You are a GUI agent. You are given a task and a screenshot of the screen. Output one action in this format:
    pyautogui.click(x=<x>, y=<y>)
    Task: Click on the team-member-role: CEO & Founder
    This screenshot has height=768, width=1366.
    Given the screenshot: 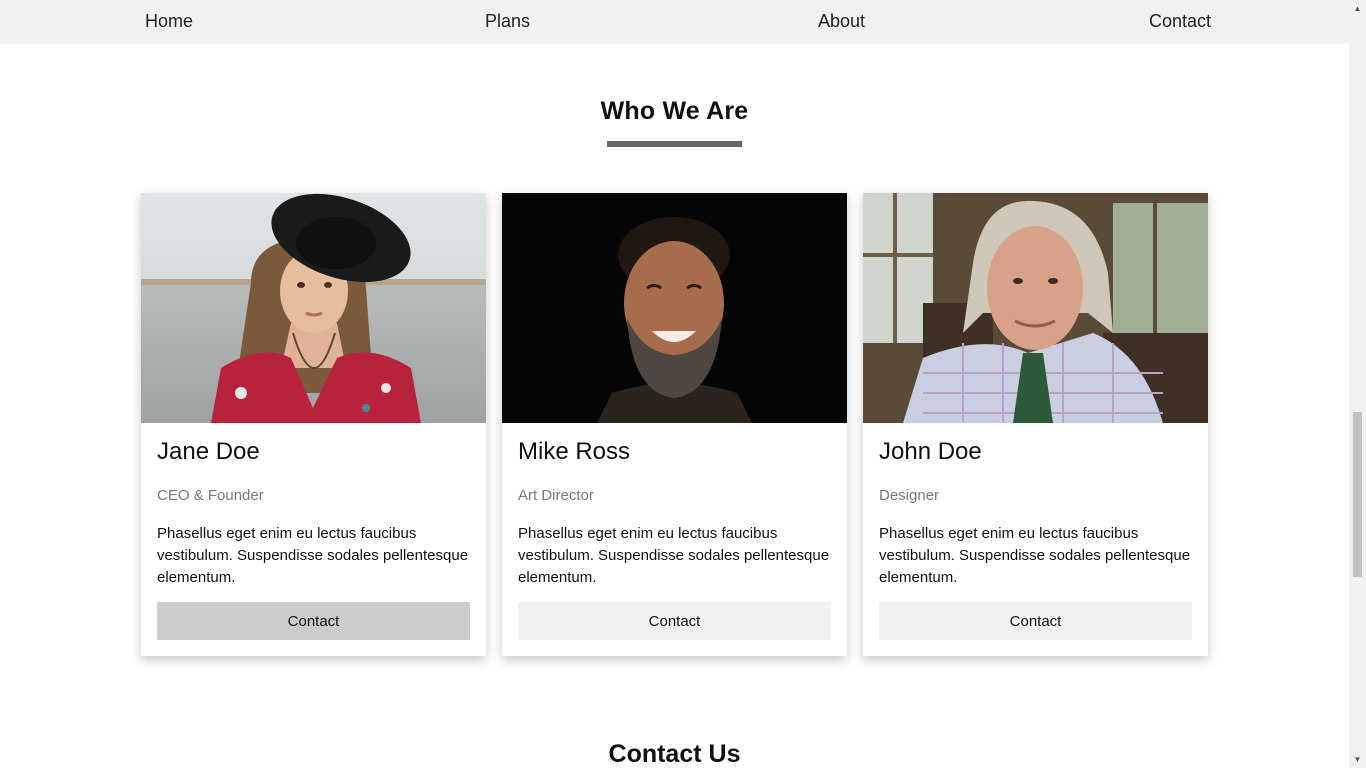 What is the action you would take?
    pyautogui.click(x=210, y=495)
    